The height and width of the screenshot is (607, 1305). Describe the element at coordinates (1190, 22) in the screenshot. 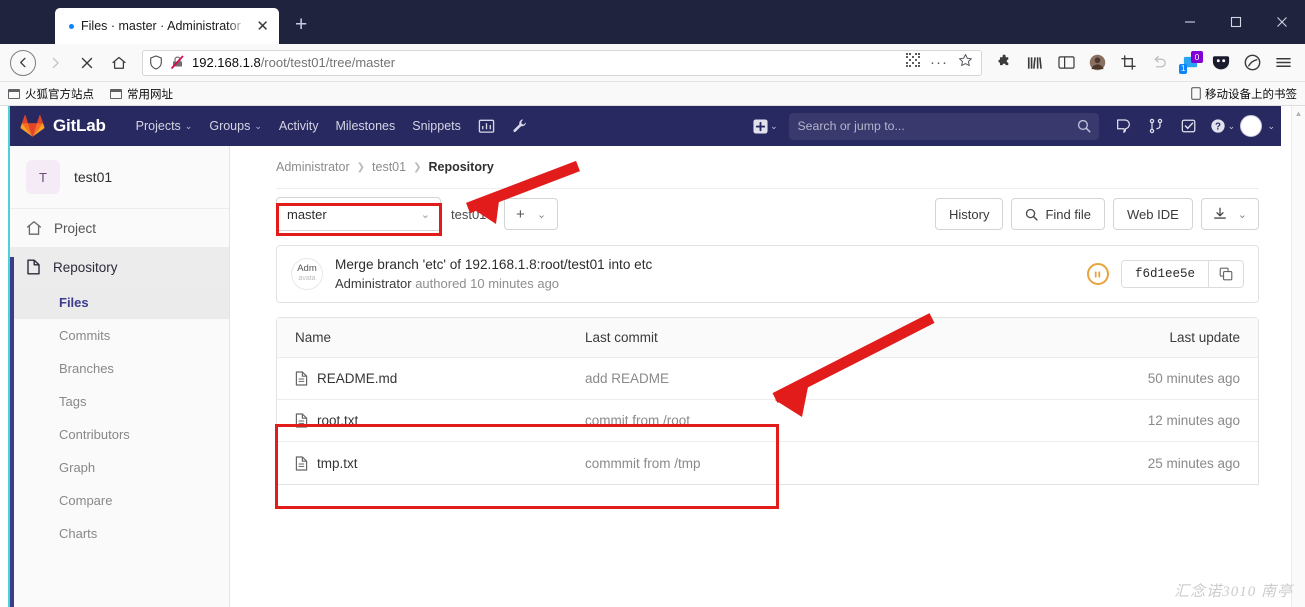

I see `window-minimize-button` at that location.